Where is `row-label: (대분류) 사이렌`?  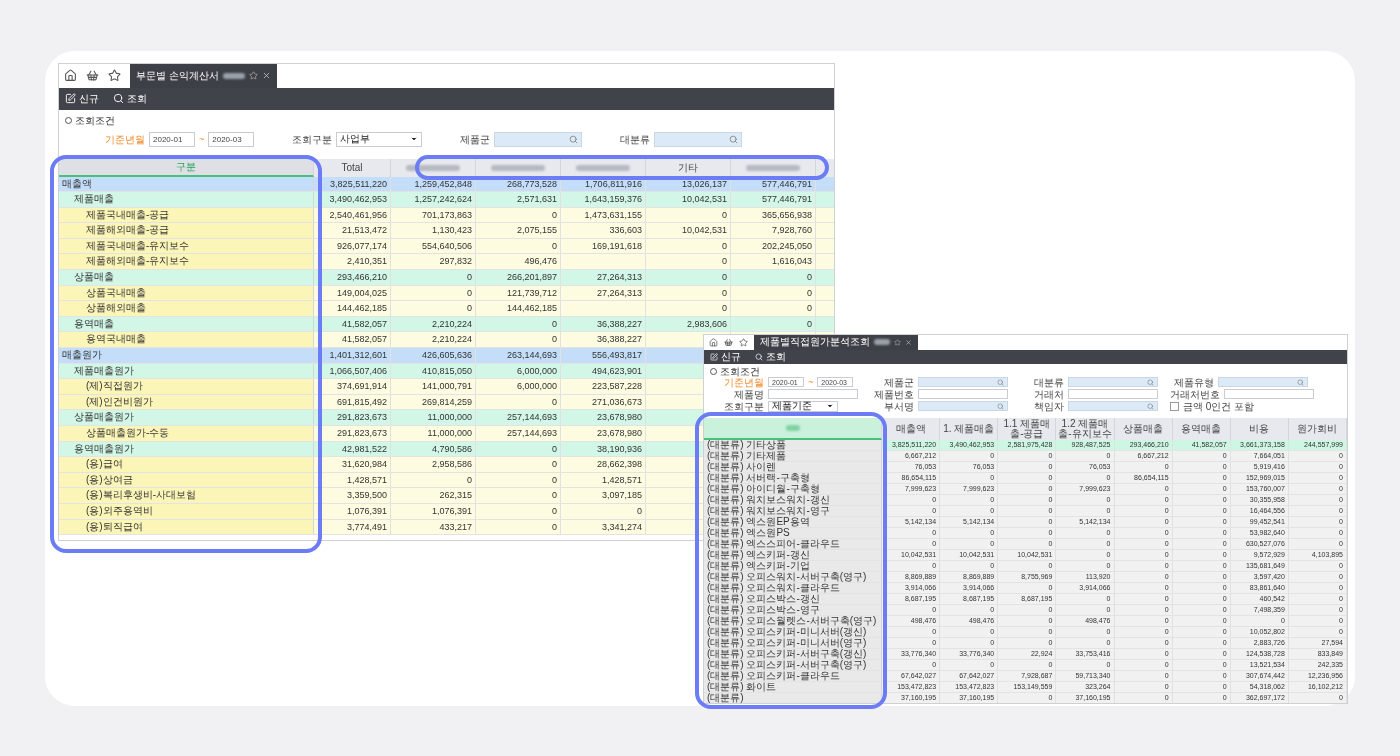 row-label: (대분류) 사이렌 is located at coordinates (793, 466).